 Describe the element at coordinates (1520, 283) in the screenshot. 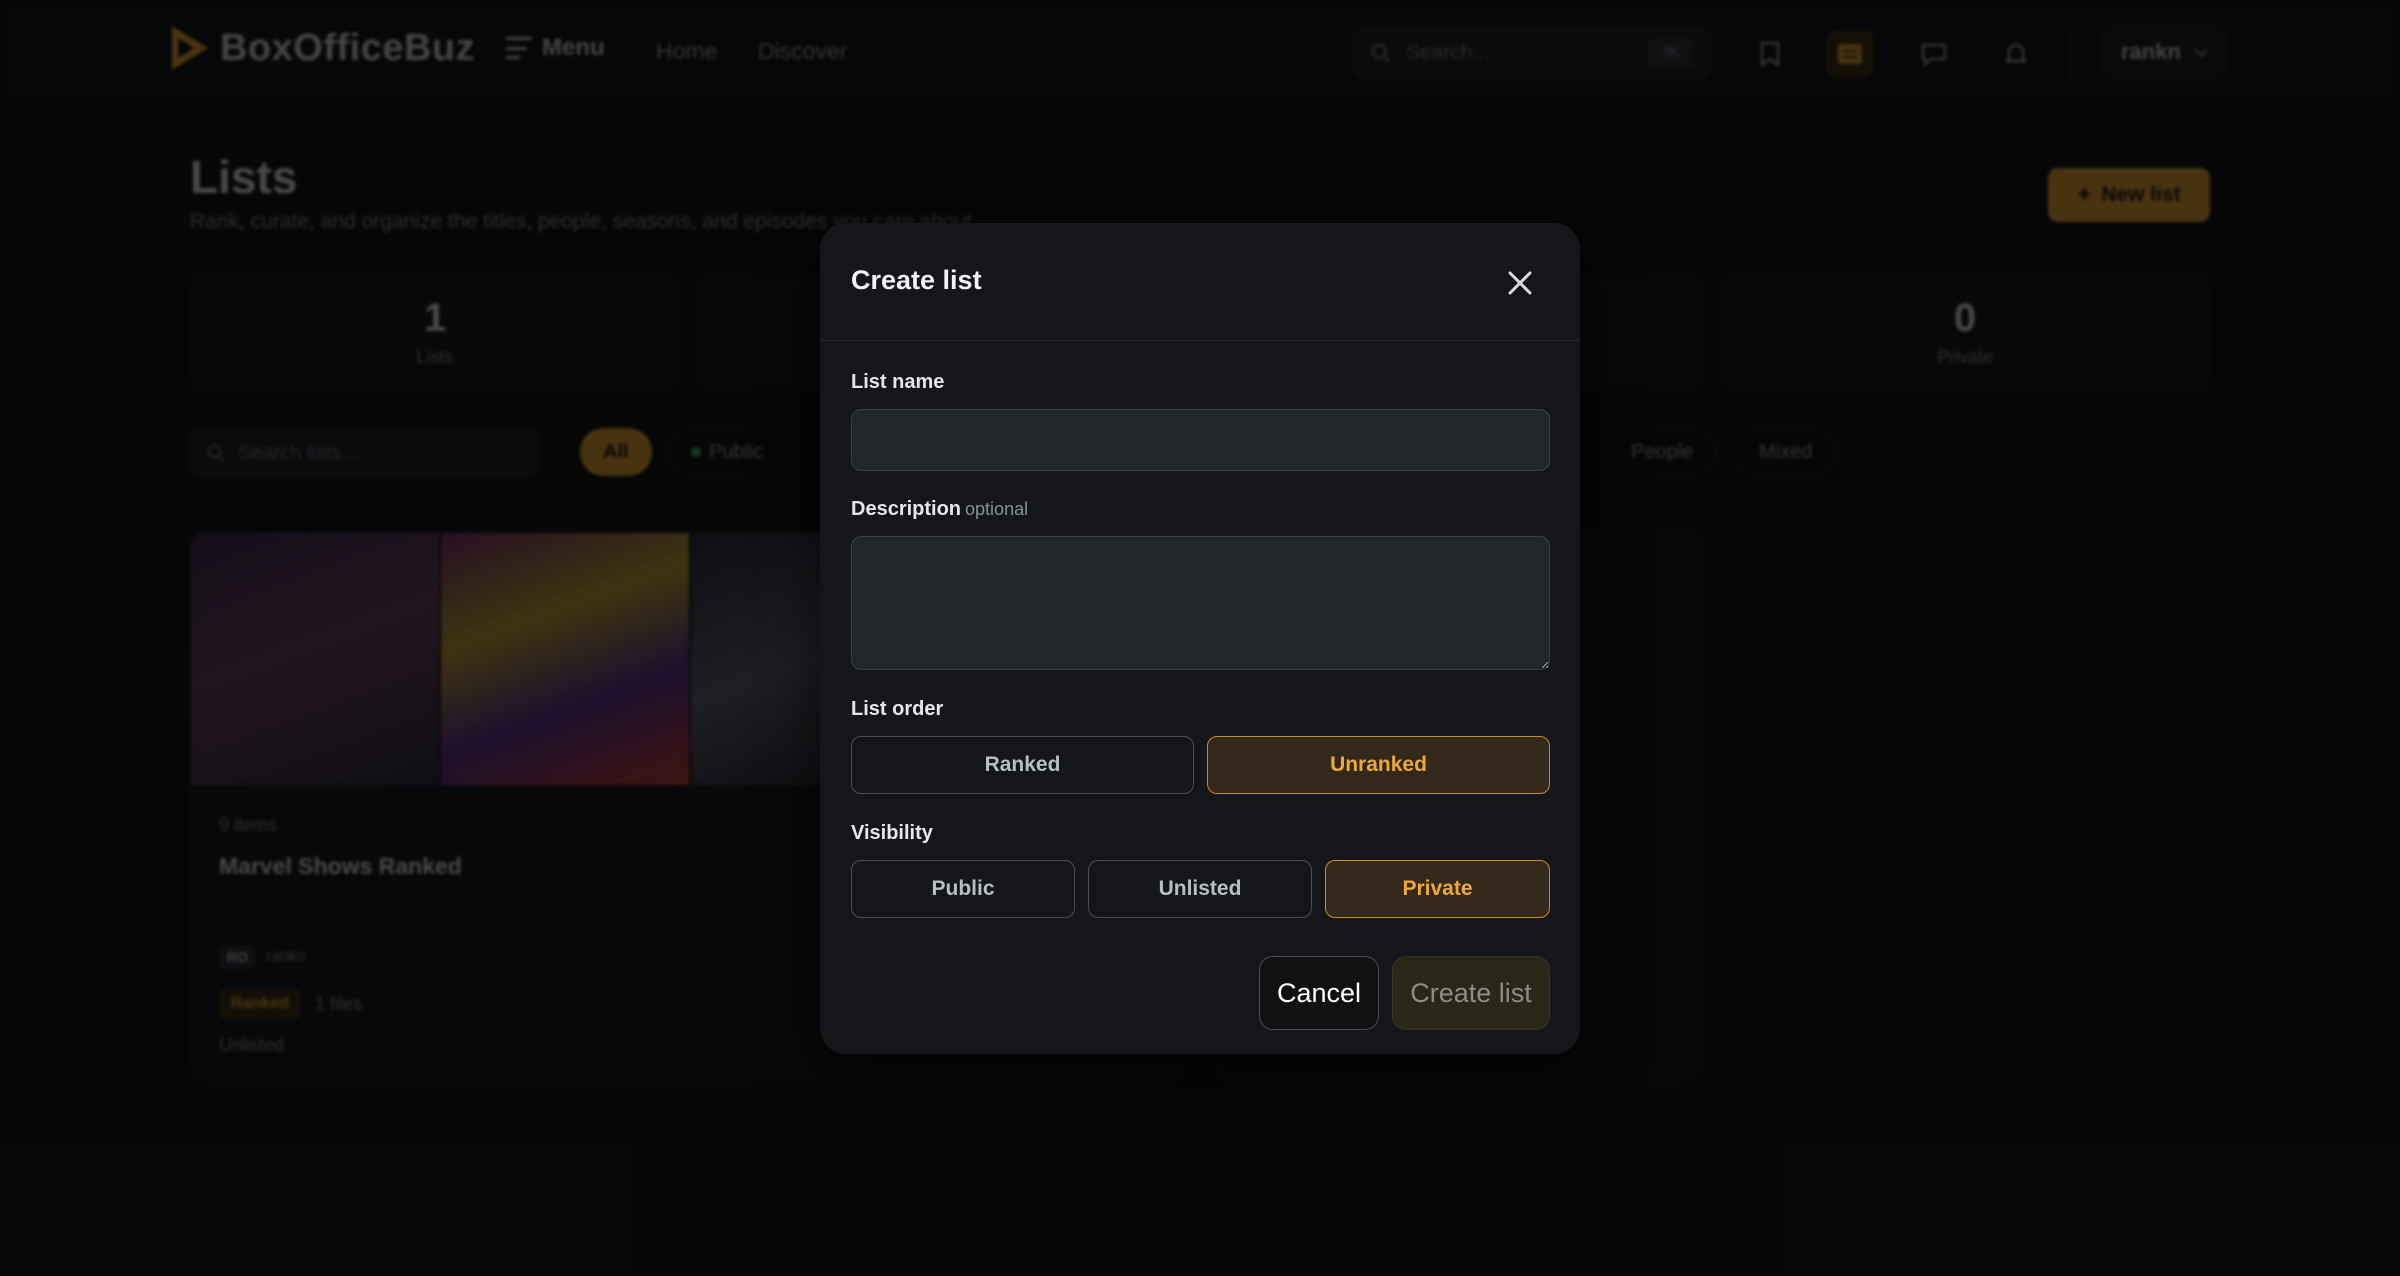

I see `close-icon` at that location.